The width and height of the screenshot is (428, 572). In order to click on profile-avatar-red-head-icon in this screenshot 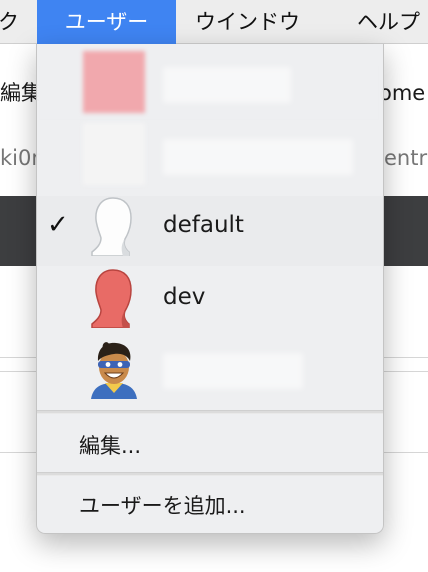, I will do `click(114, 297)`.